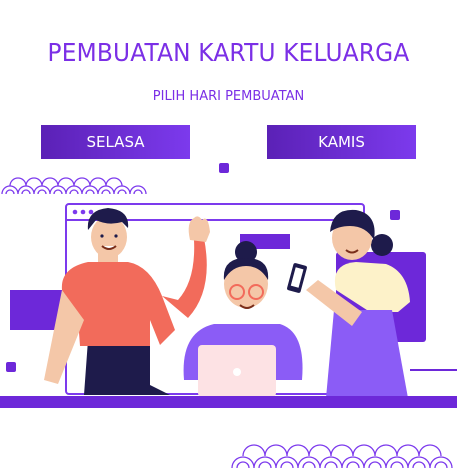 The image size is (457, 470). What do you see at coordinates (341, 142) in the screenshot?
I see `kamis-button: KAMIS` at bounding box center [341, 142].